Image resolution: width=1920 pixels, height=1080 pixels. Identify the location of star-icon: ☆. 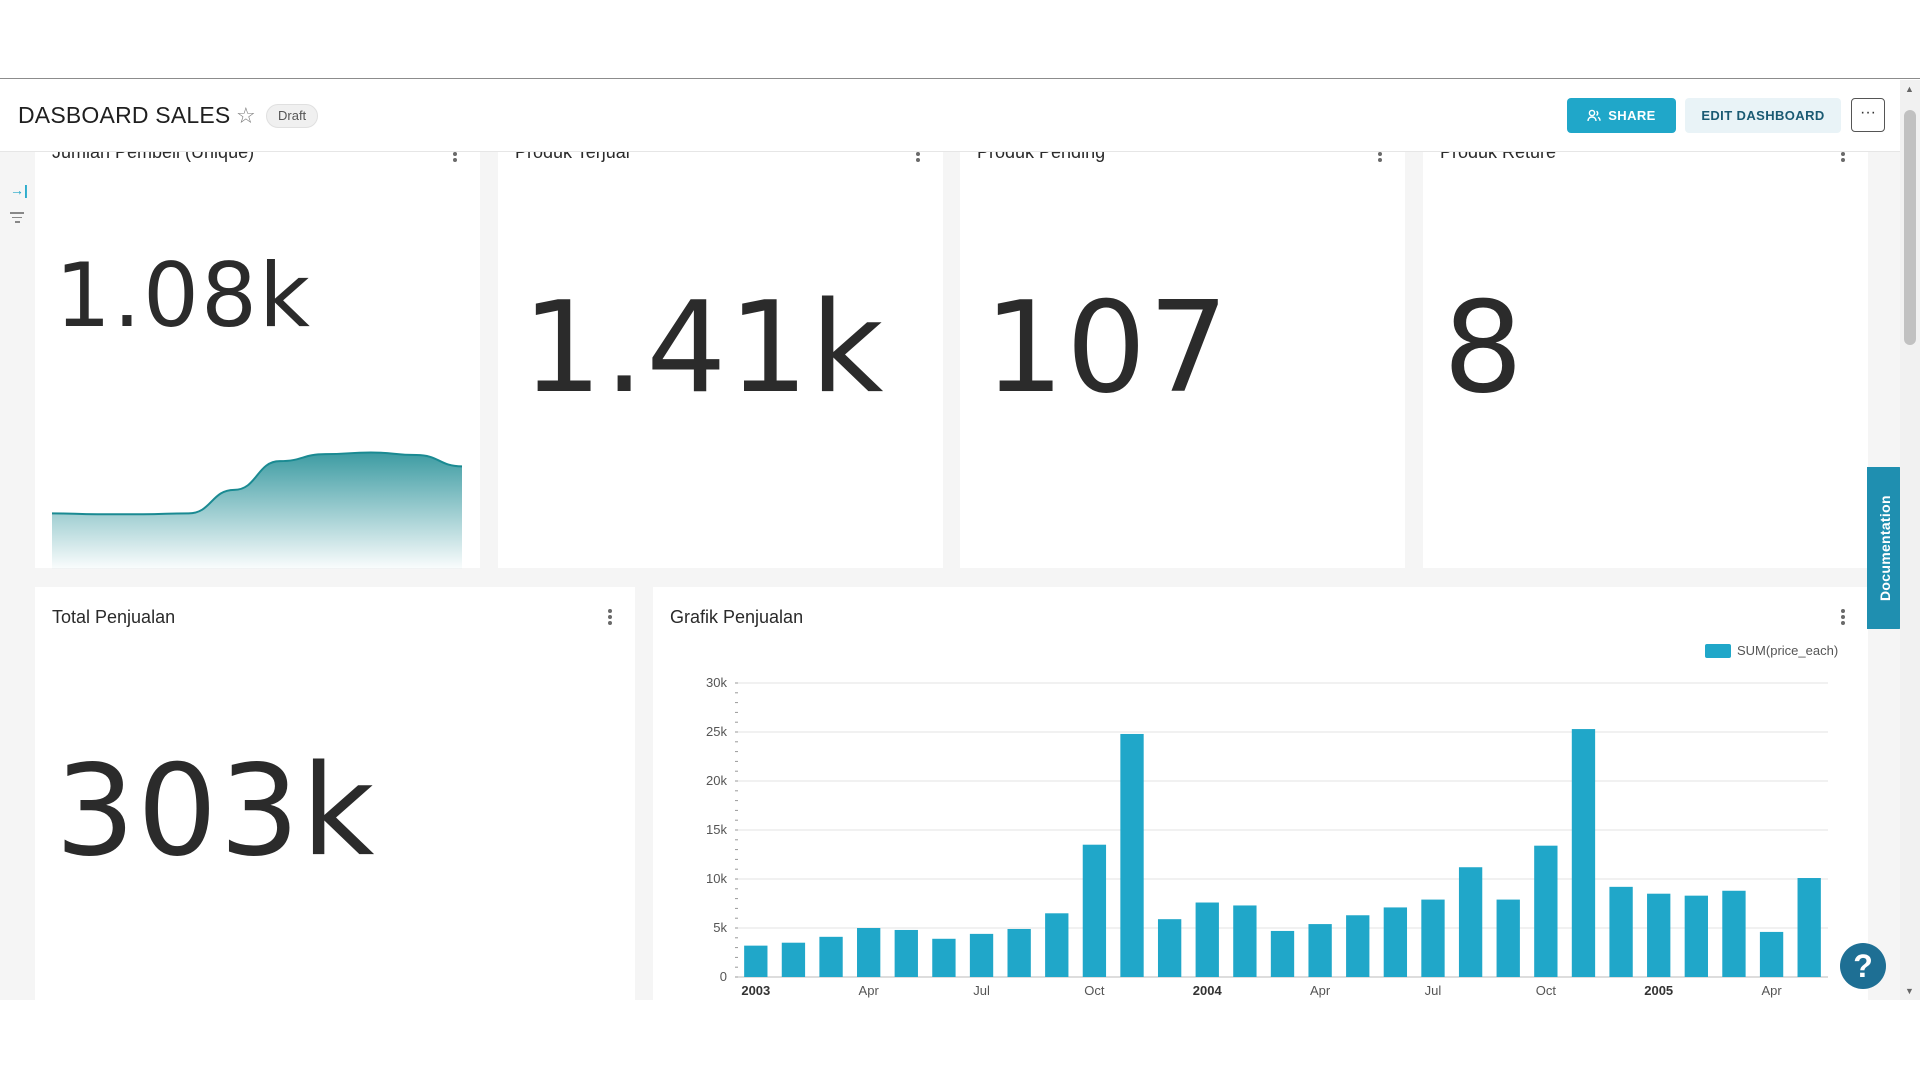
(246, 116).